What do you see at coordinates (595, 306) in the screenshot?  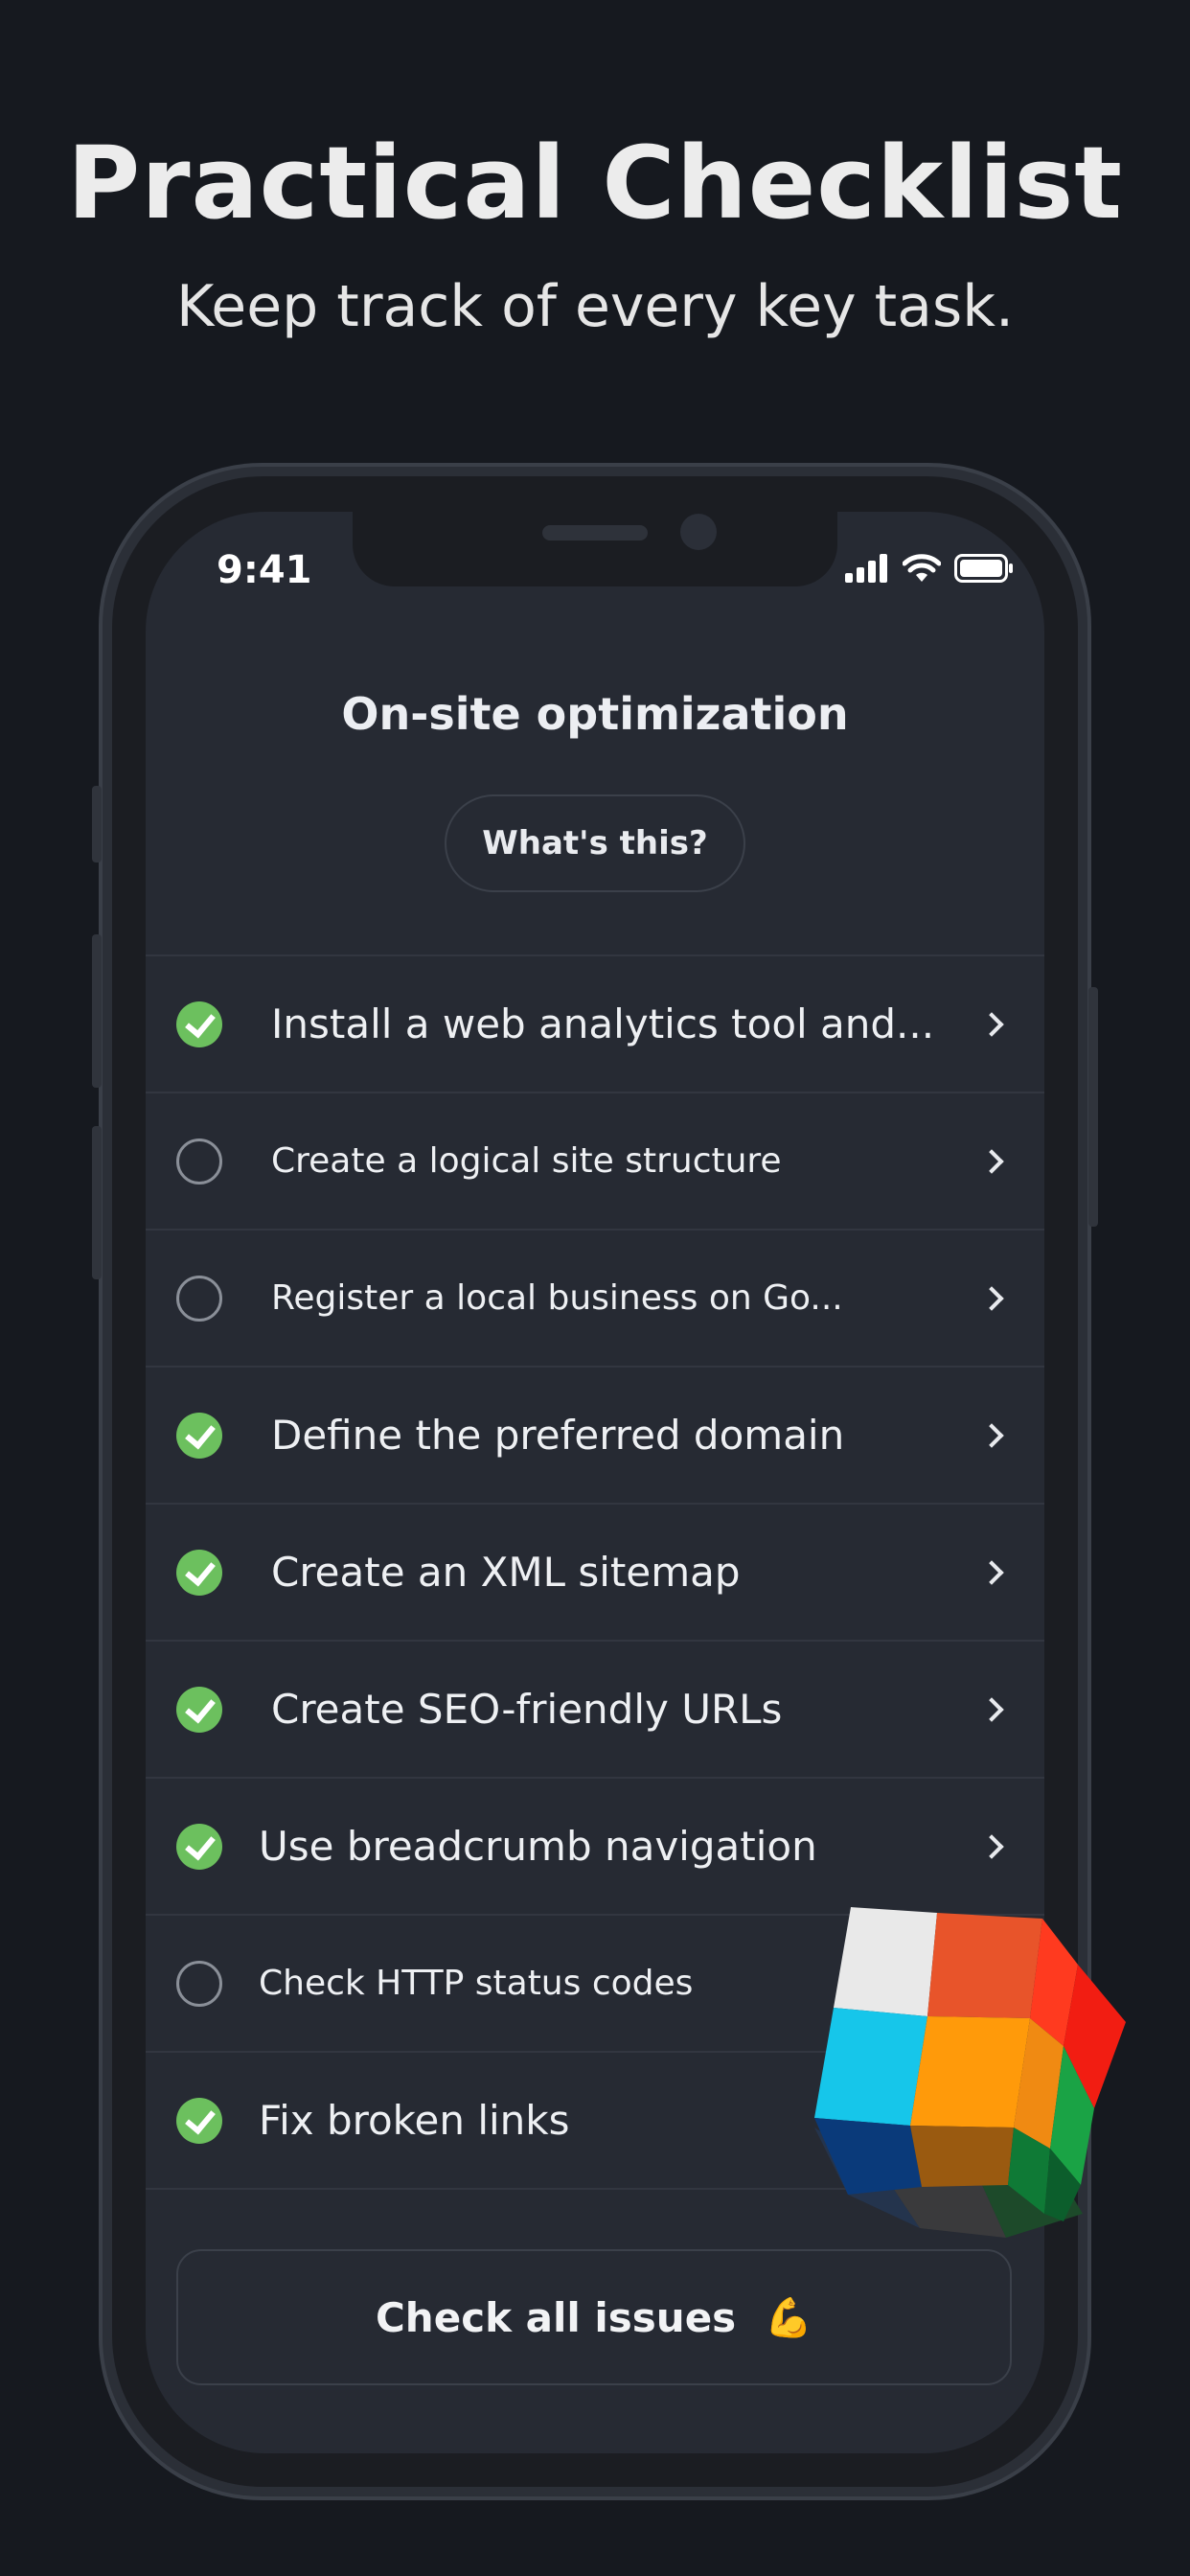 I see `hero-subtitle: Keep track of every key task.` at bounding box center [595, 306].